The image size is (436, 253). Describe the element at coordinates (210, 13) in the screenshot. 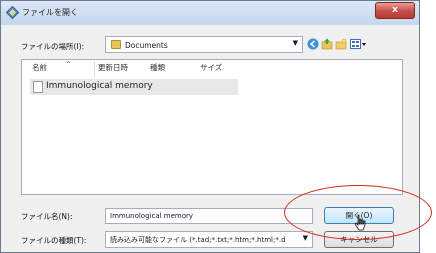

I see `title-bar: ファイルを開く x` at that location.